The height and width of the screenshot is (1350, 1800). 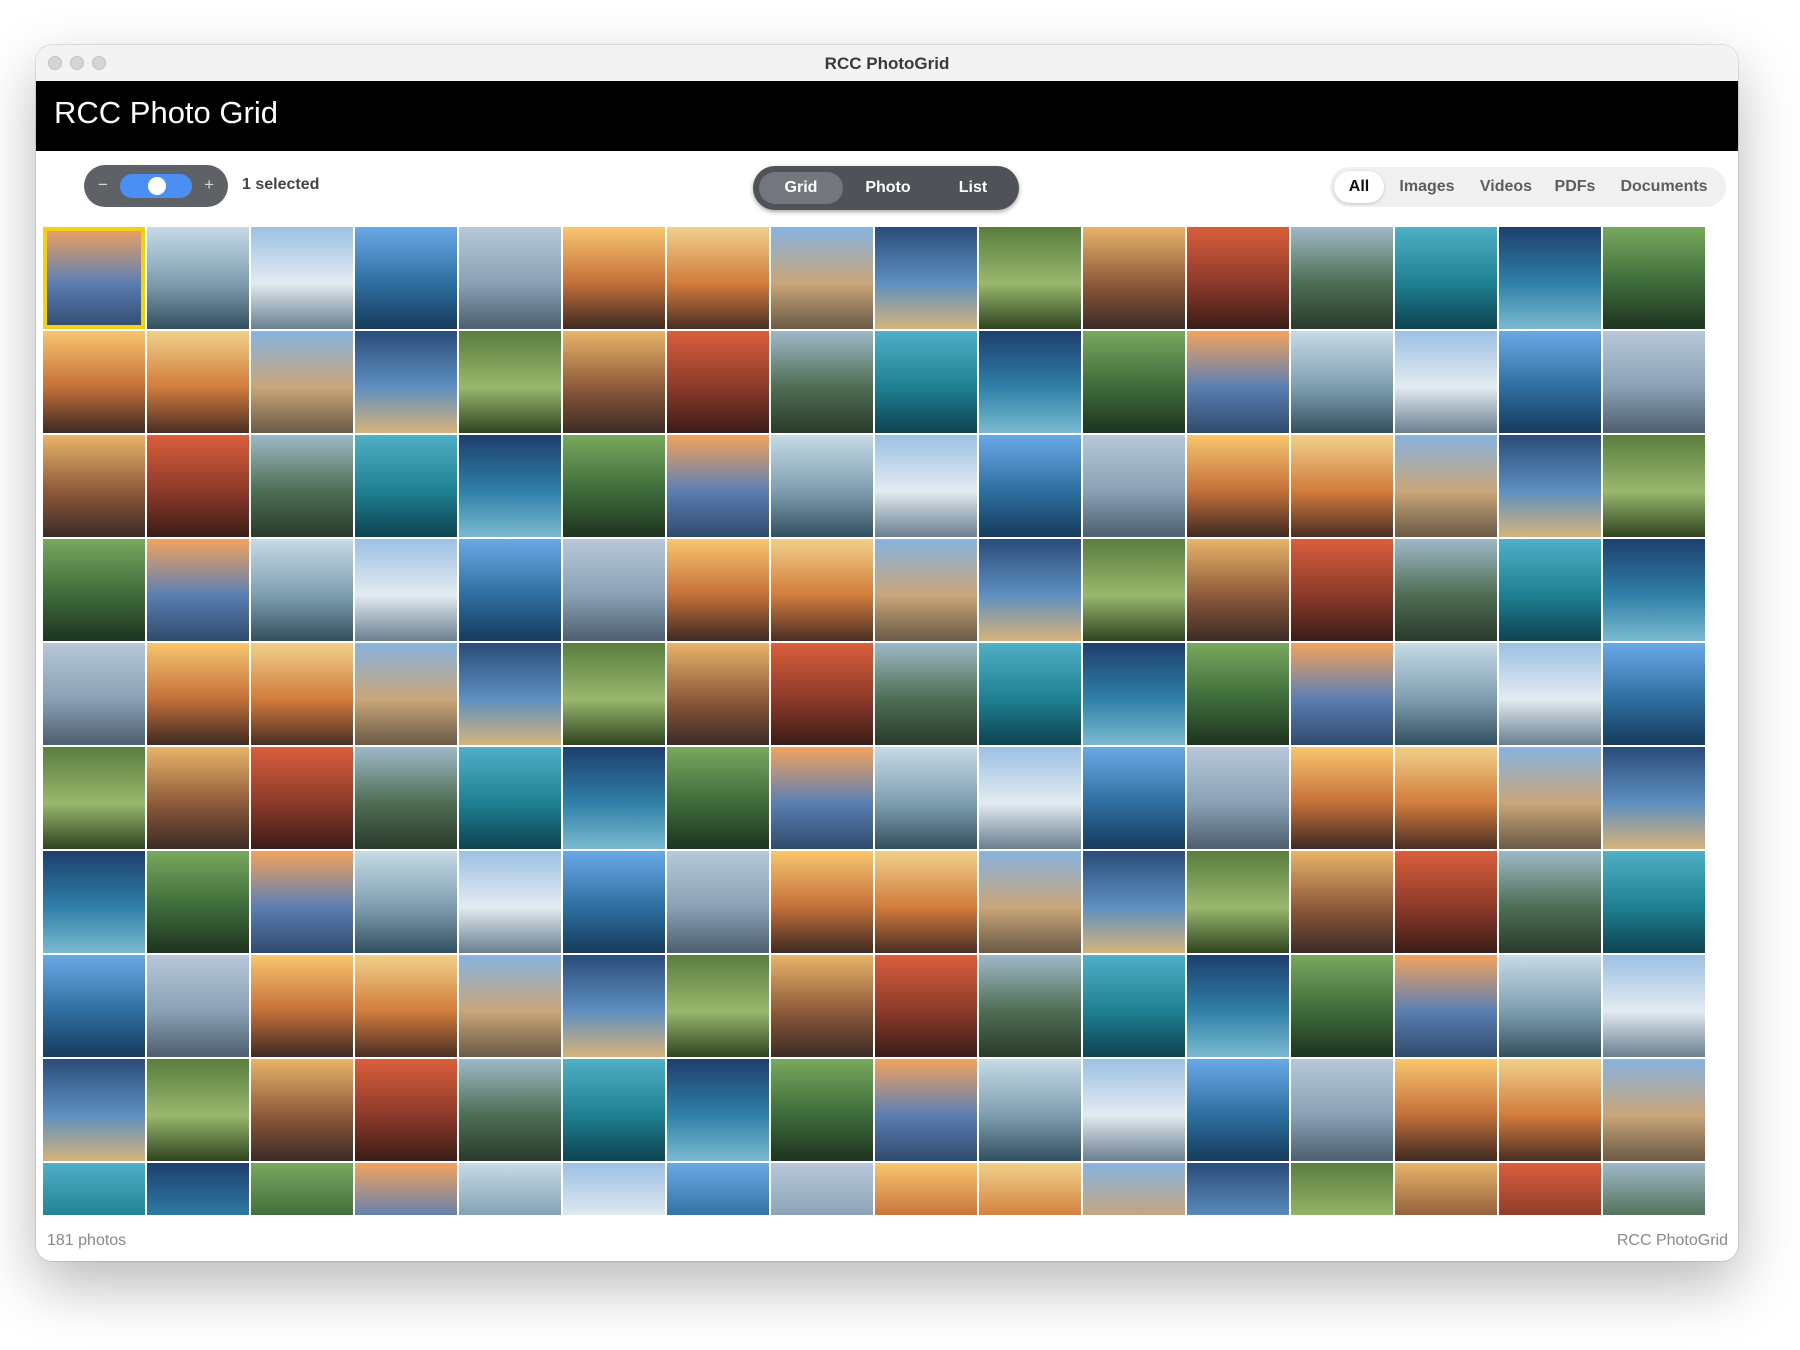 I want to click on filter-documents: Documents, so click(x=1664, y=187).